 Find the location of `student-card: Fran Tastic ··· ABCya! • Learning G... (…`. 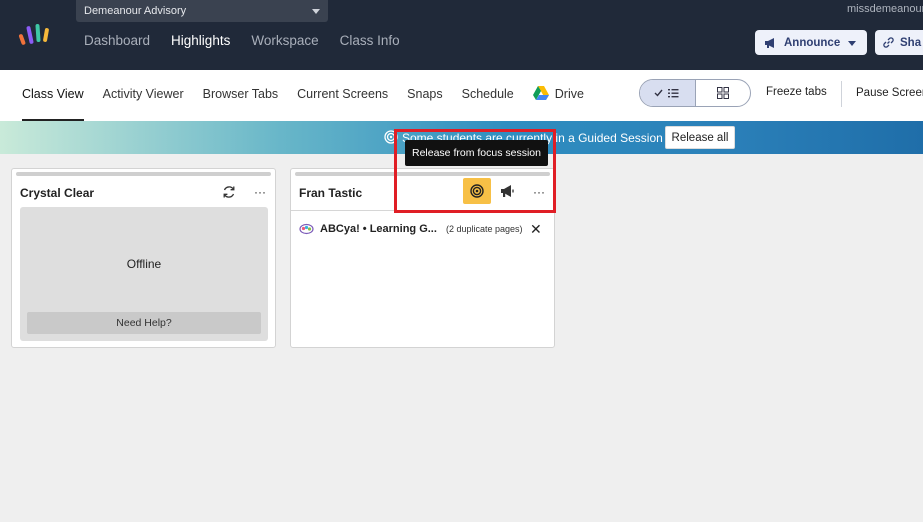

student-card: Fran Tastic ··· ABCya! • Learning G... (… is located at coordinates (422, 258).